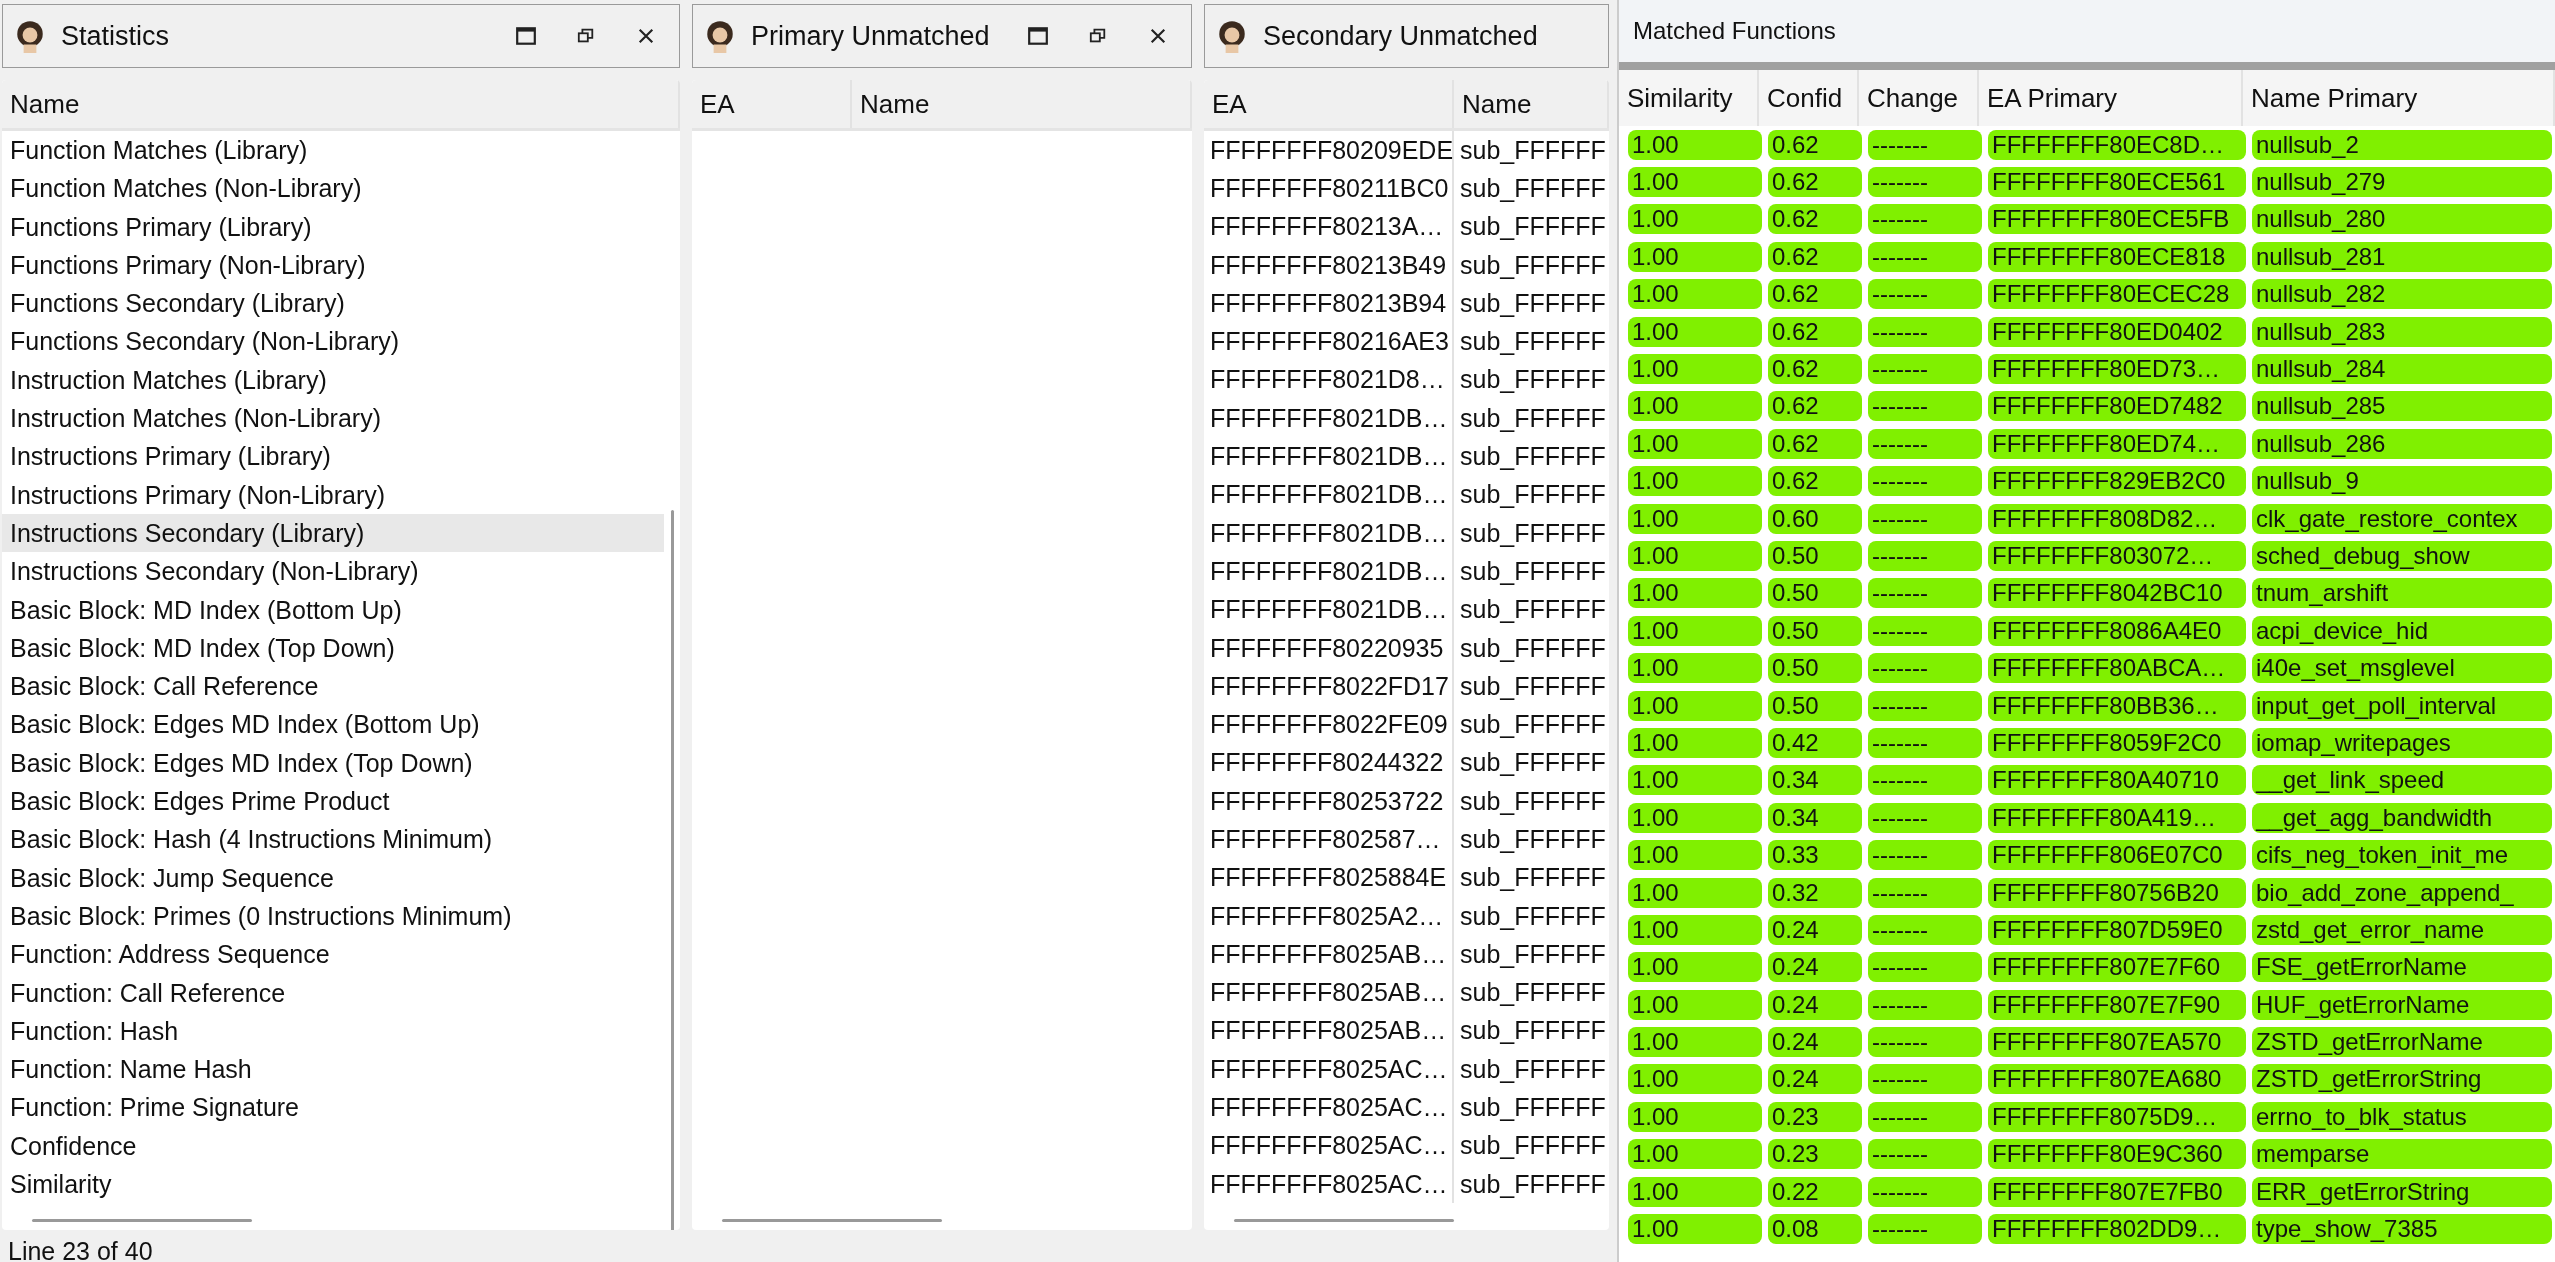 The image size is (2555, 1262). Describe the element at coordinates (1815, 855) in the screenshot. I see `table-cell: 0.33` at that location.